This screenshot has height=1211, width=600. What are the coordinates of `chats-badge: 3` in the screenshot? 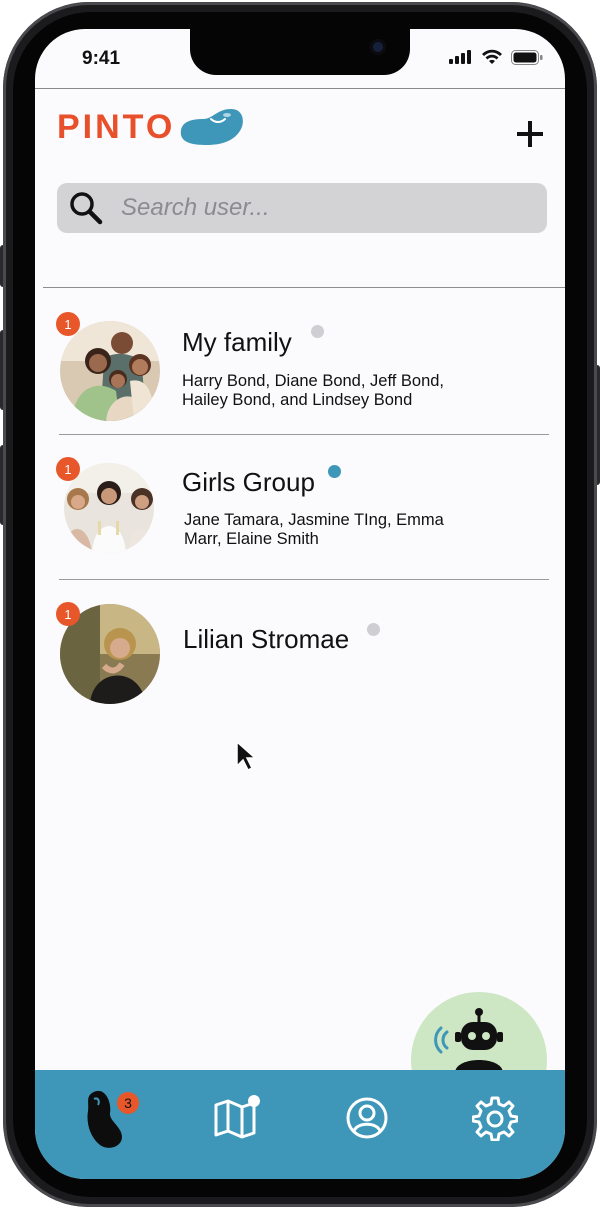 It's located at (128, 1103).